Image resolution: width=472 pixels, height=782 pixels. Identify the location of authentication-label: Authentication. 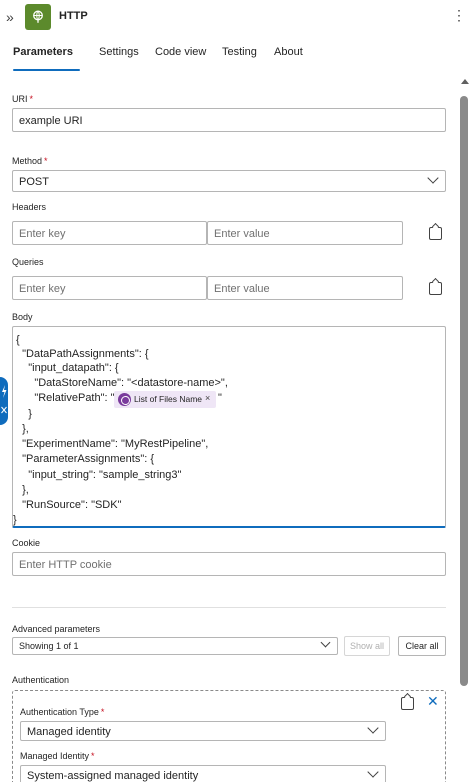
(41, 680).